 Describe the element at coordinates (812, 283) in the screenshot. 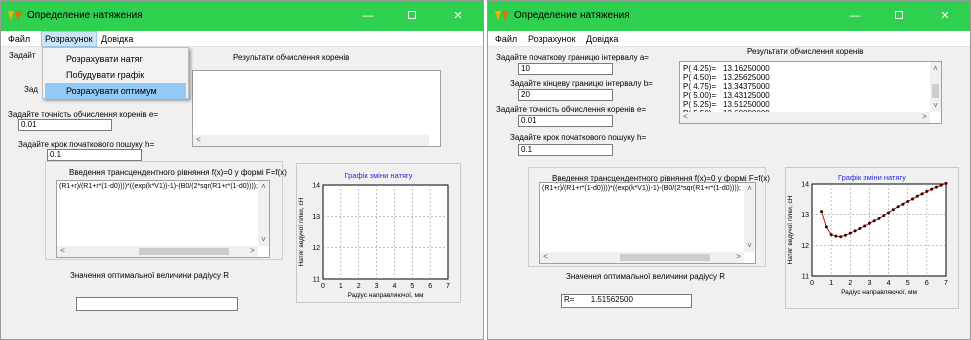

I see `x-tick-label: 0` at that location.